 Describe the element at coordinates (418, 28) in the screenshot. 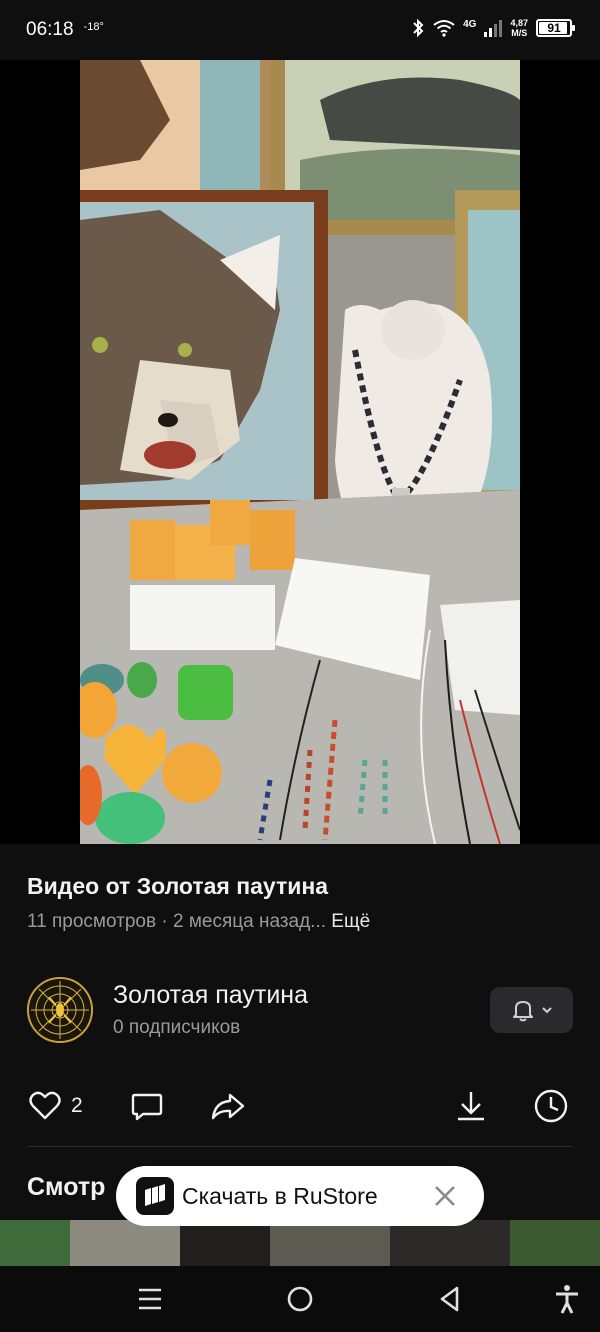

I see `bluetooth-icon` at that location.